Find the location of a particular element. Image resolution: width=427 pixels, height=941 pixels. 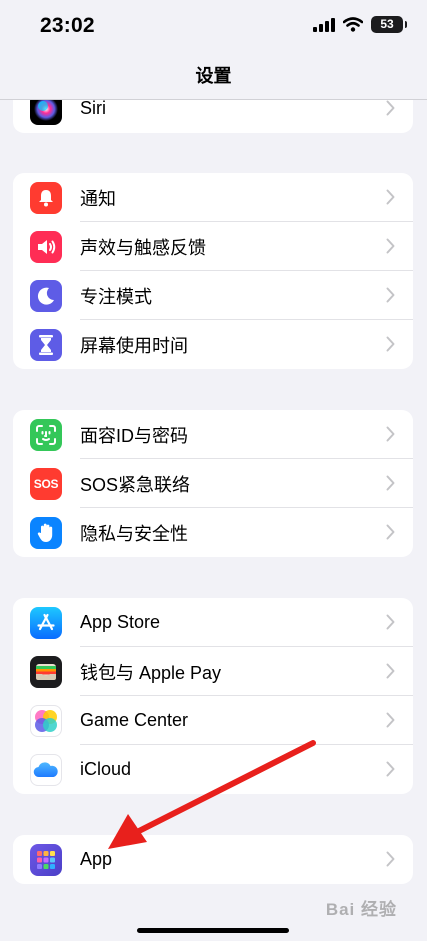

settings-row-privacy: 隐私与安全性 is located at coordinates (213, 532).